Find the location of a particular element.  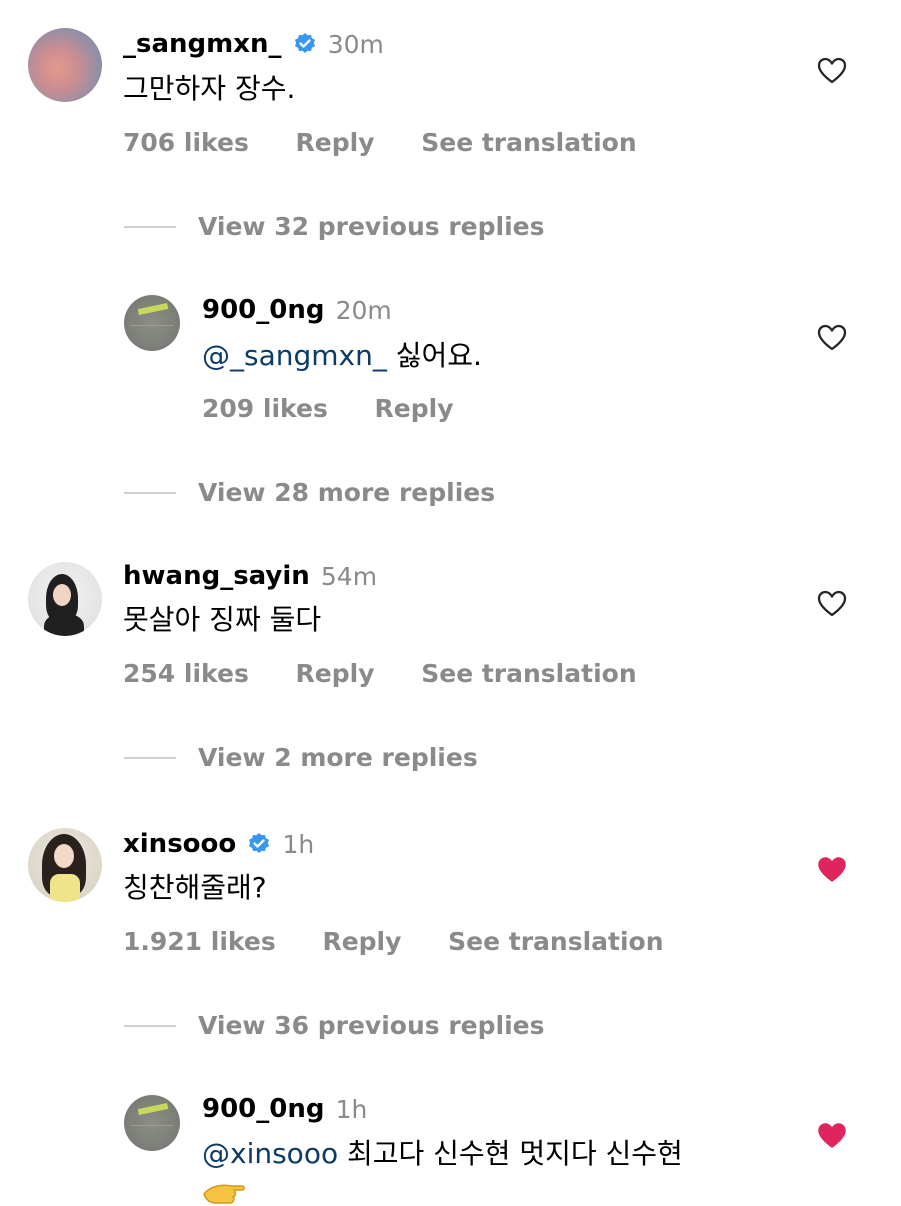

avatar-hwang-sayin is located at coordinates (65, 599).